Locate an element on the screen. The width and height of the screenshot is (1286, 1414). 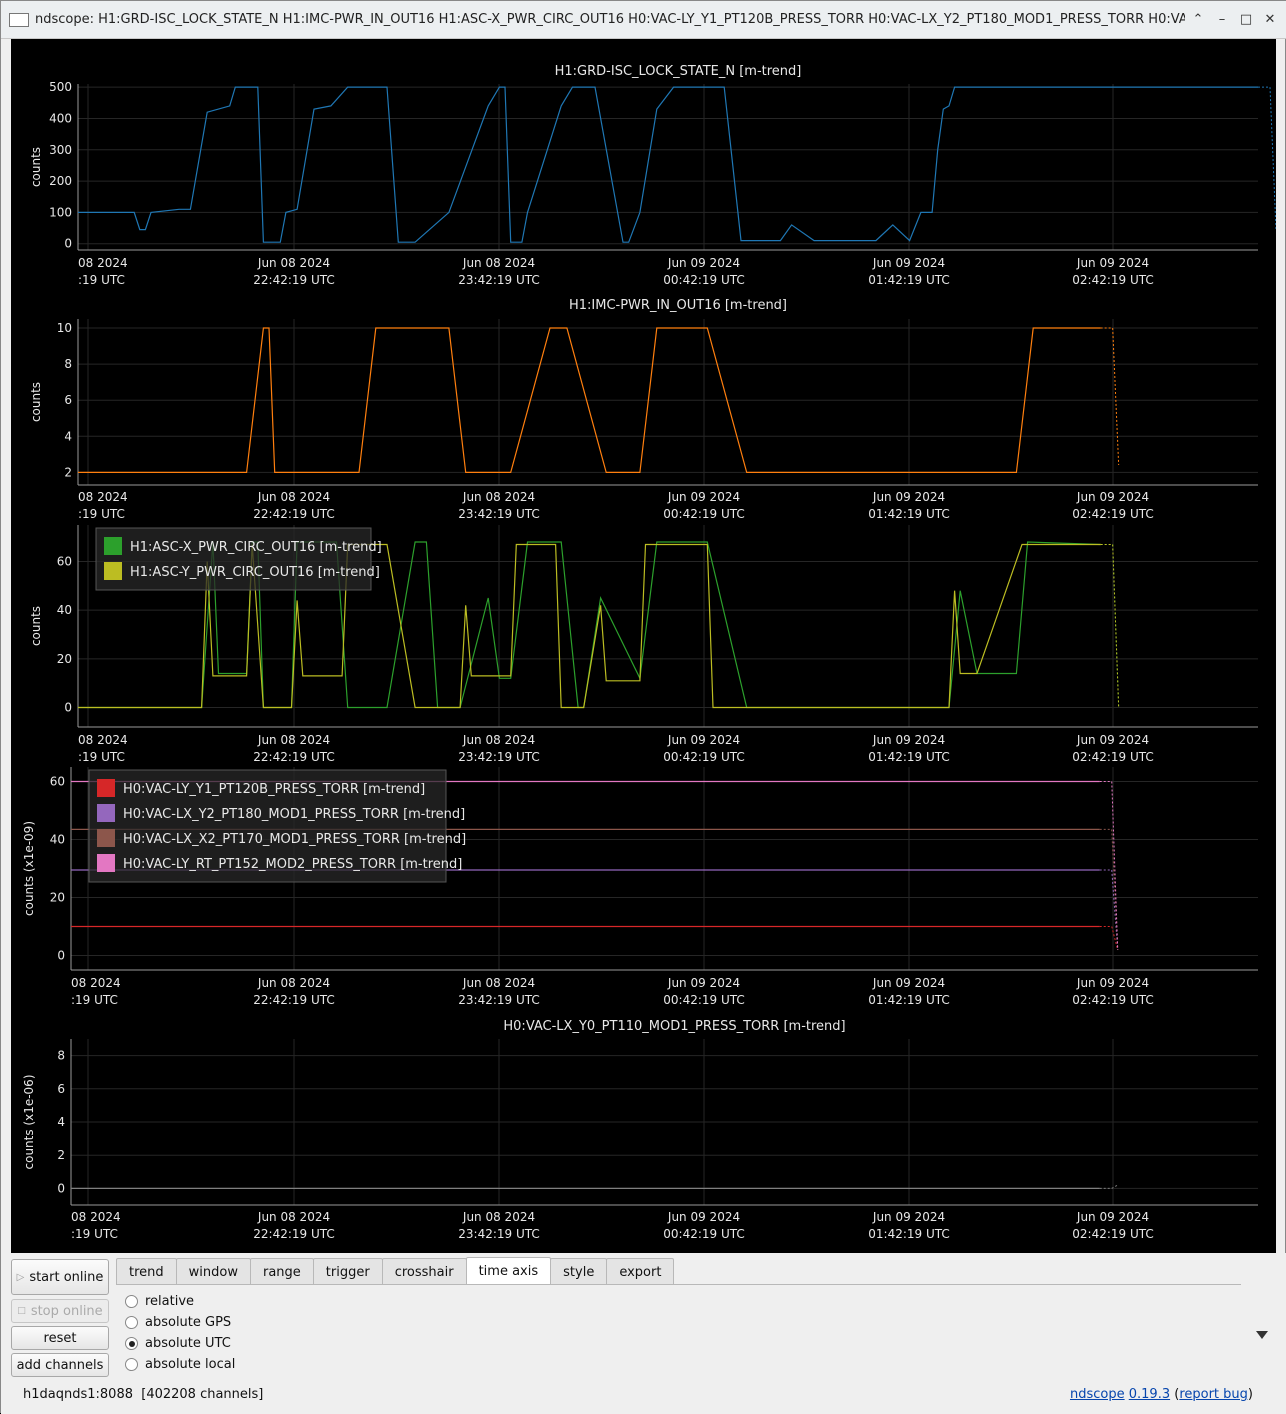
y-tick-label: 2 is located at coordinates (61, 1155).